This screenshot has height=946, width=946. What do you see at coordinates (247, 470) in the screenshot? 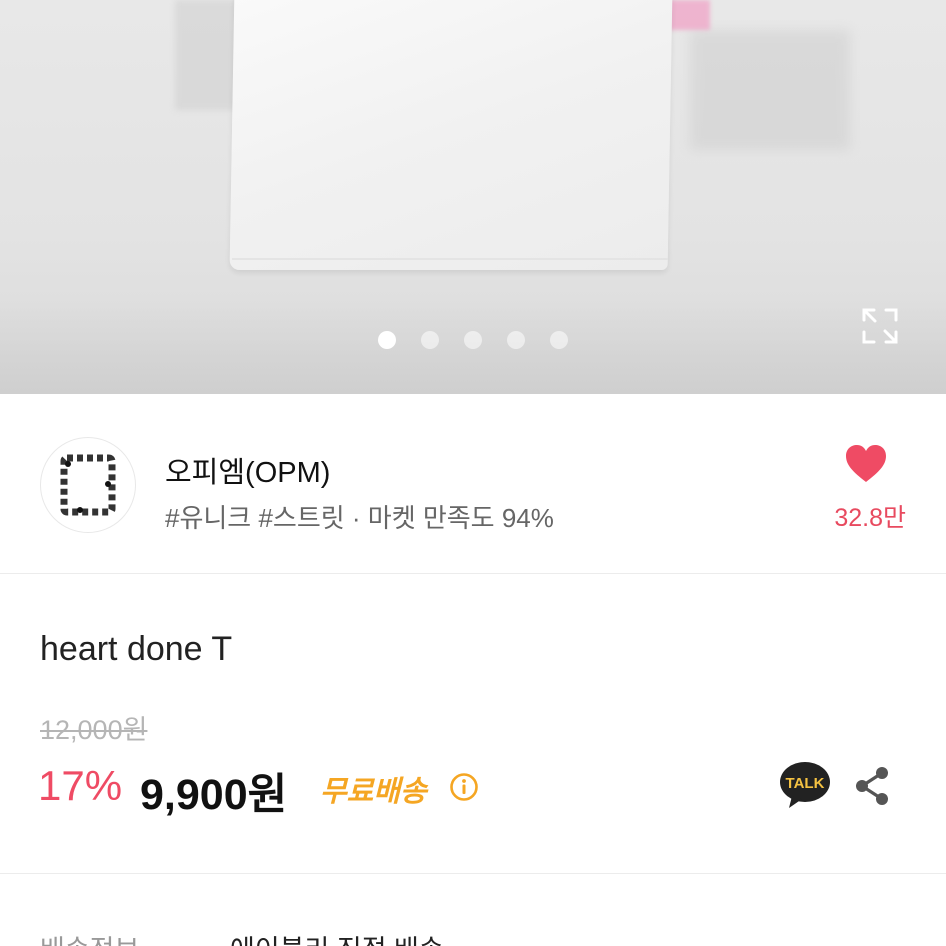
I see `shop-name: 오피엠(OPM)` at bounding box center [247, 470].